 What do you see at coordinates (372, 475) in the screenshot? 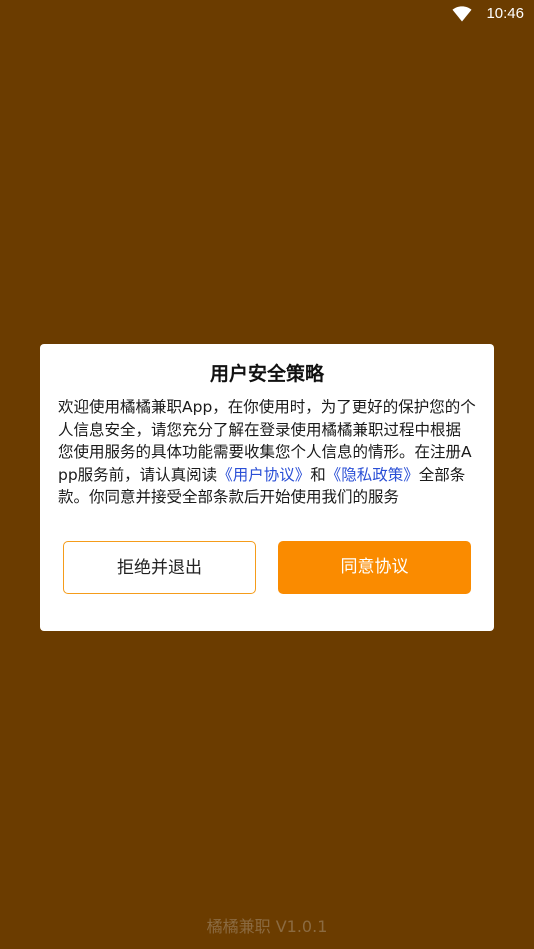
I see `privacy-policy-link: 《隐私政策》` at bounding box center [372, 475].